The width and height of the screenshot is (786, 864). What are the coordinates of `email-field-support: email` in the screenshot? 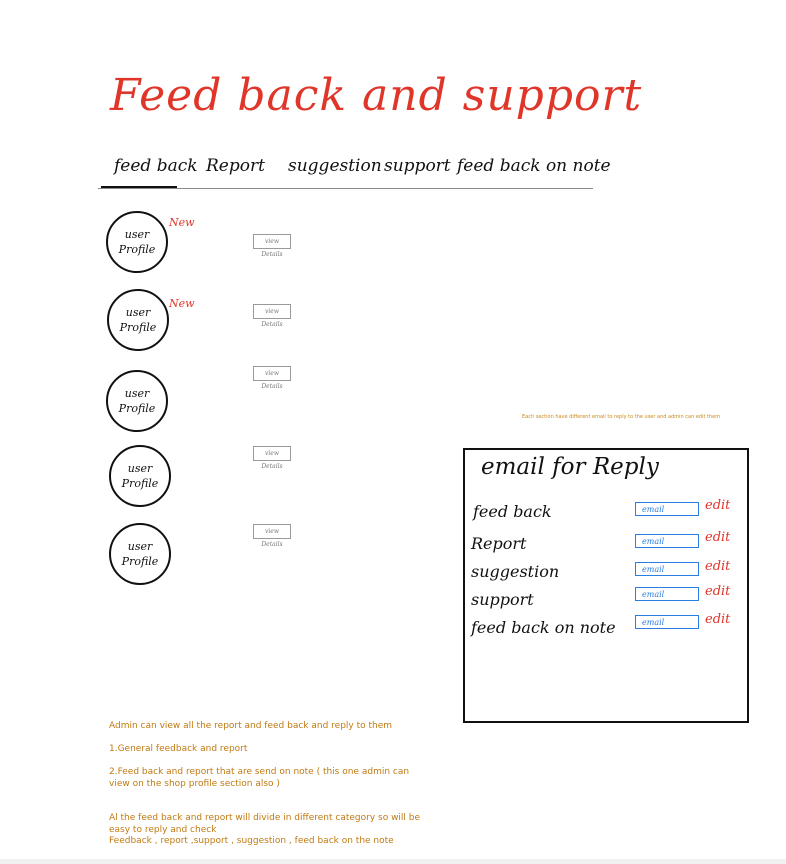 It's located at (667, 594).